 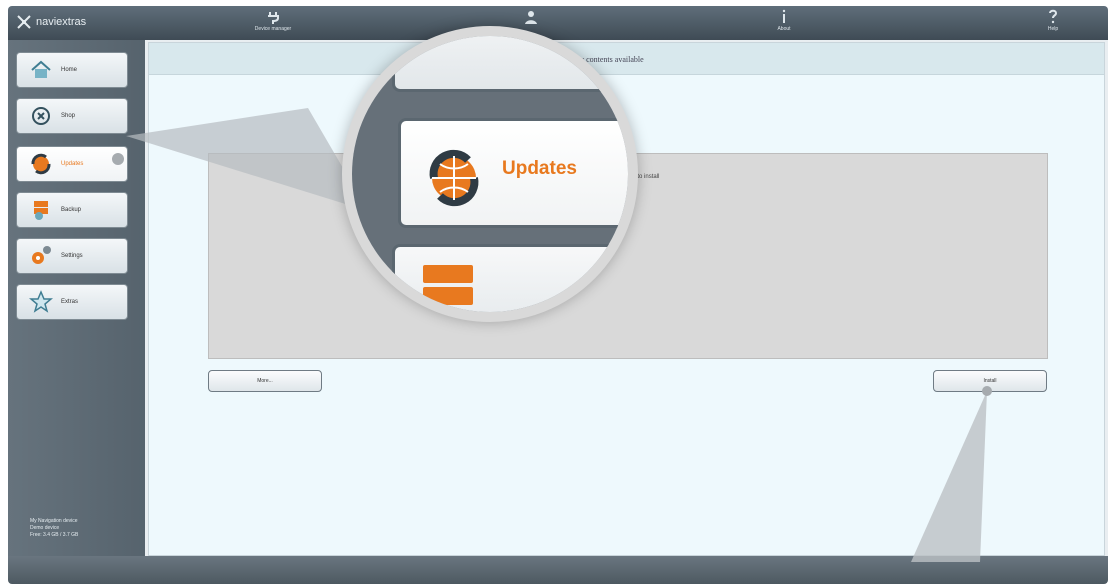 I want to click on install-callout-dot, so click(x=987, y=391).